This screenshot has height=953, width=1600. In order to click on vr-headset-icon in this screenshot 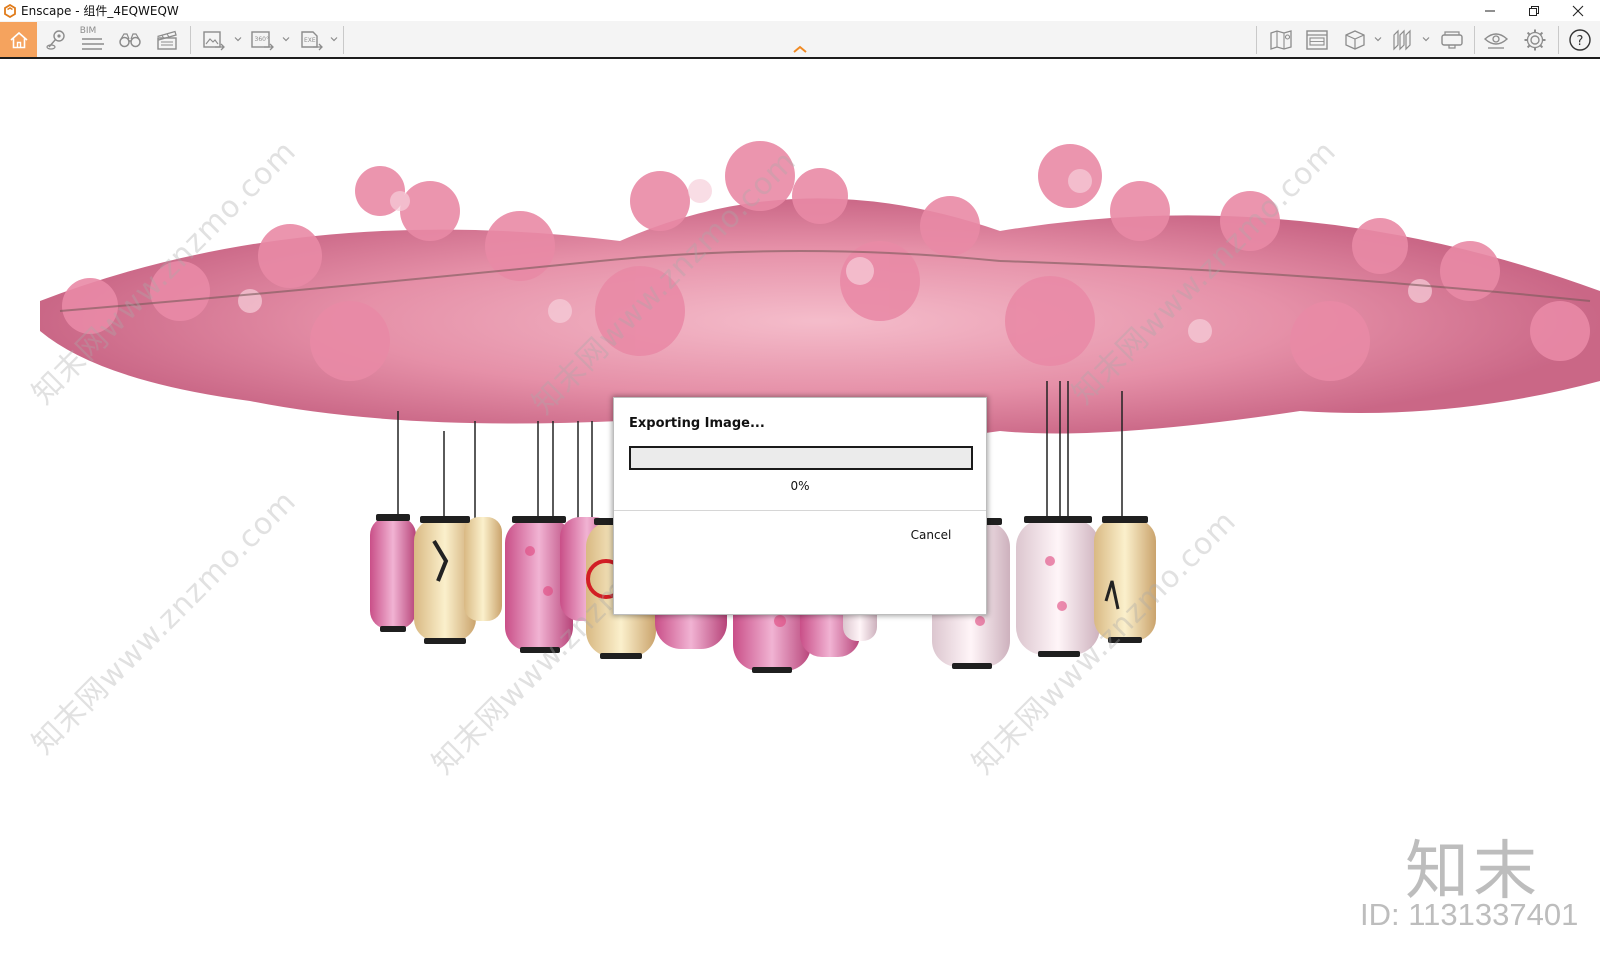, I will do `click(1452, 39)`.